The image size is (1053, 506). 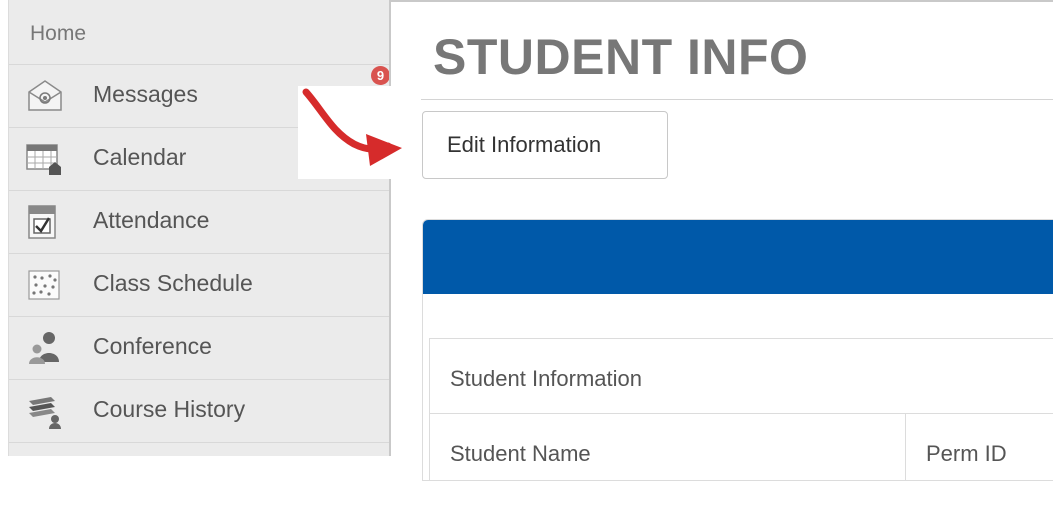 What do you see at coordinates (545, 145) in the screenshot?
I see `edit-information-button: Edit Information` at bounding box center [545, 145].